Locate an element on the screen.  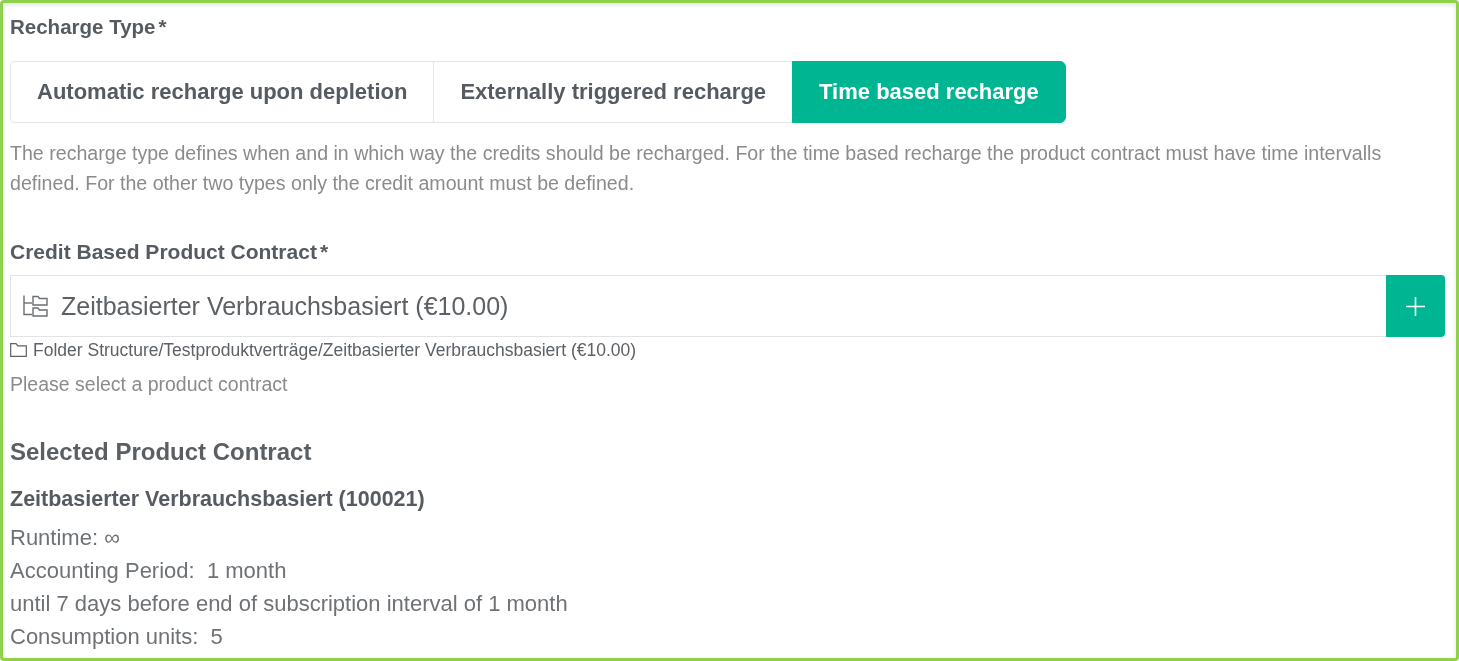
detail-line: Runtime: ∞ is located at coordinates (65, 538).